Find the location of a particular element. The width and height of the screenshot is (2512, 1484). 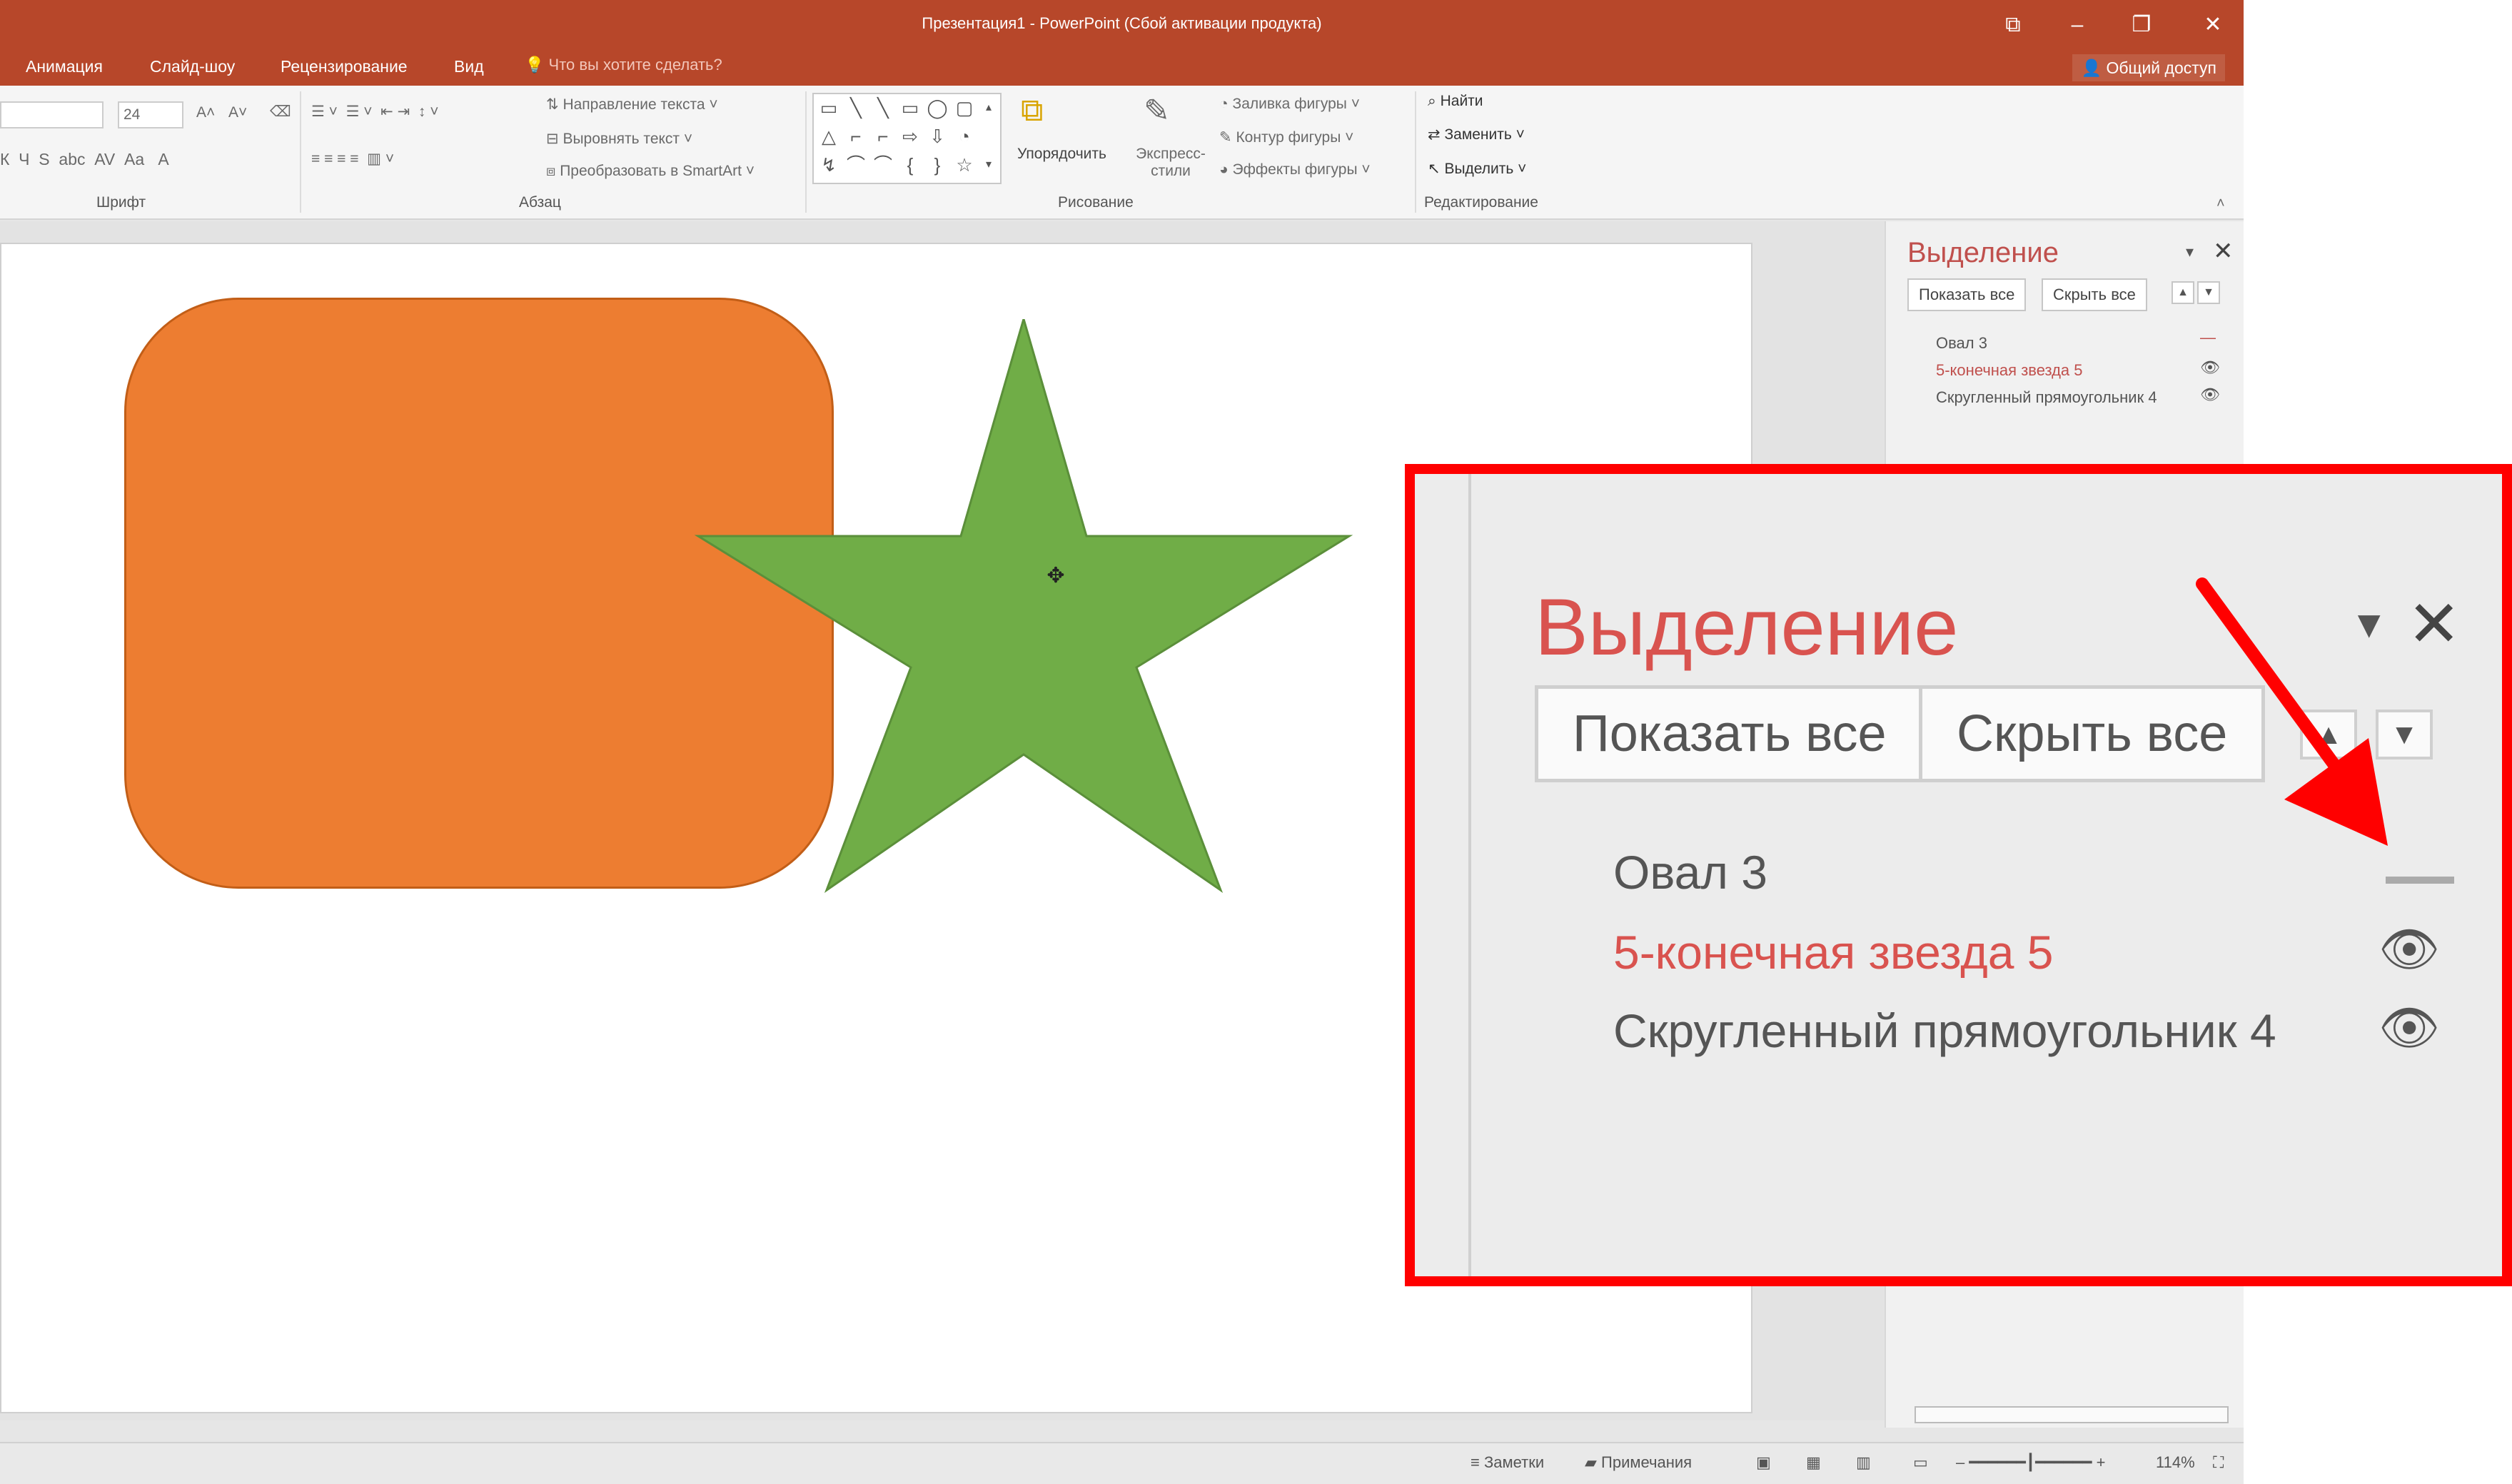

shape-effects-button: ◕ Эффекты фигуры ˅ is located at coordinates (1295, 169).